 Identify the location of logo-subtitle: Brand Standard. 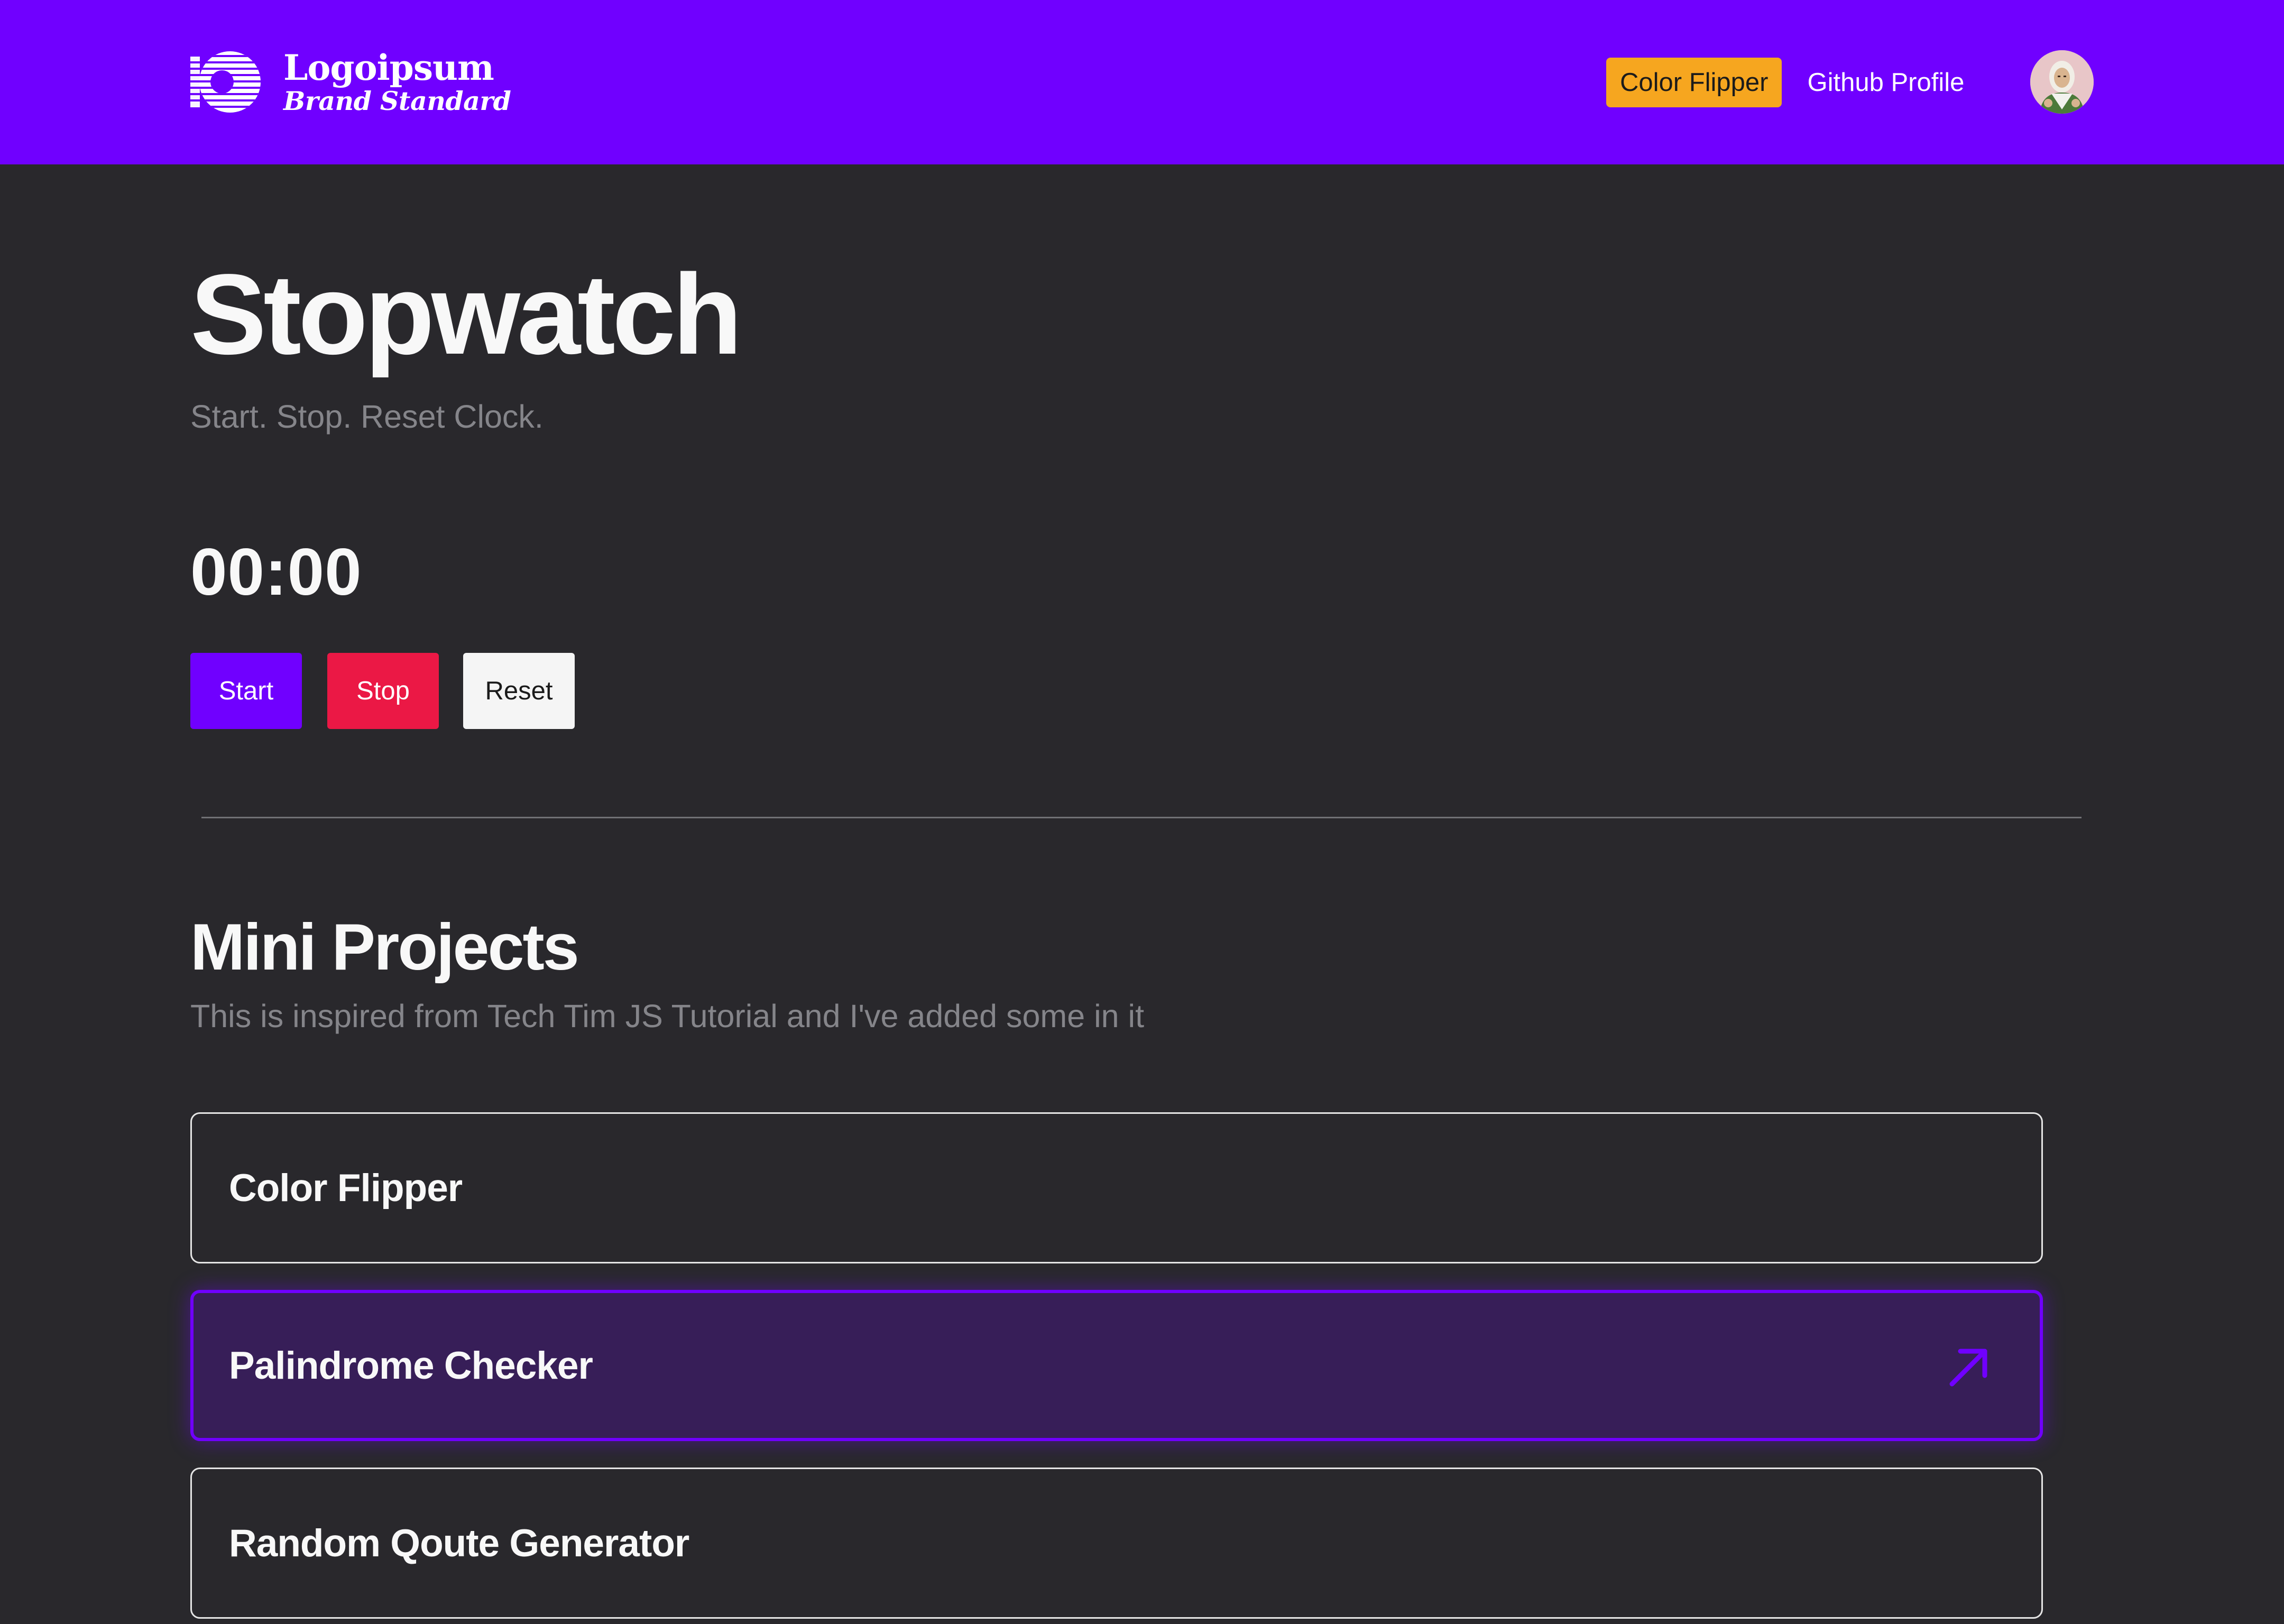
(397, 100).